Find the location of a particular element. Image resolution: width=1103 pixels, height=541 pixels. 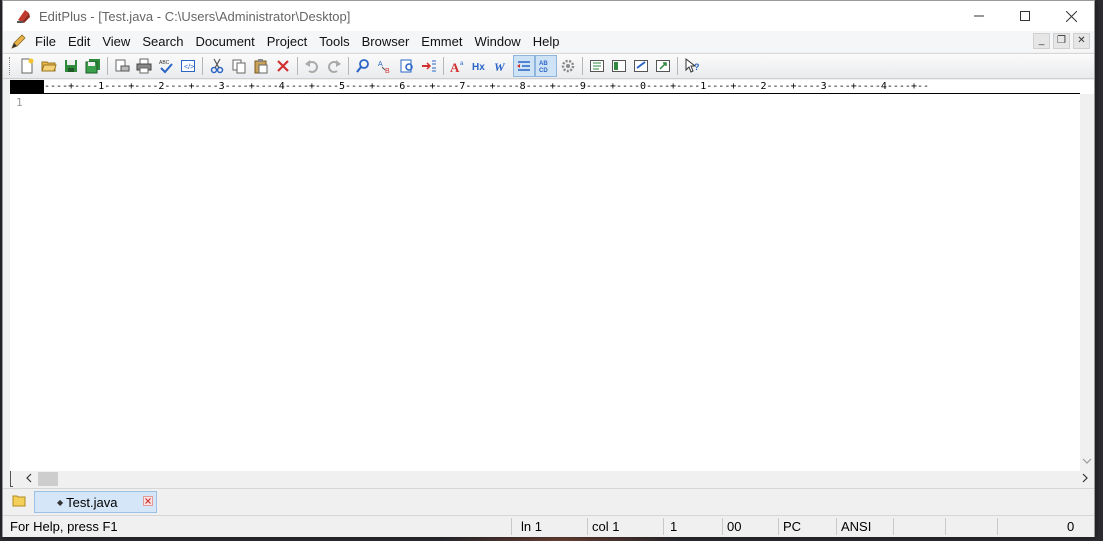

maximize-button is located at coordinates (1025, 16).